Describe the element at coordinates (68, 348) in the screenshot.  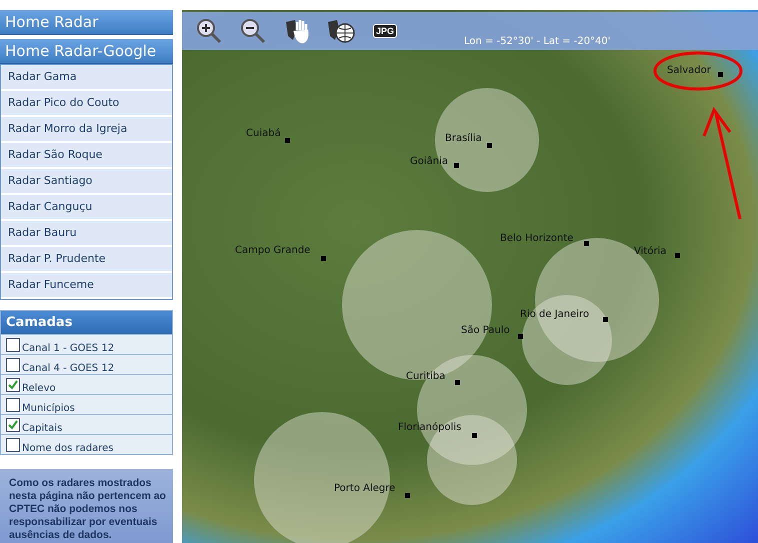
I see `layer-label: Canal 1 - GOES 12` at that location.